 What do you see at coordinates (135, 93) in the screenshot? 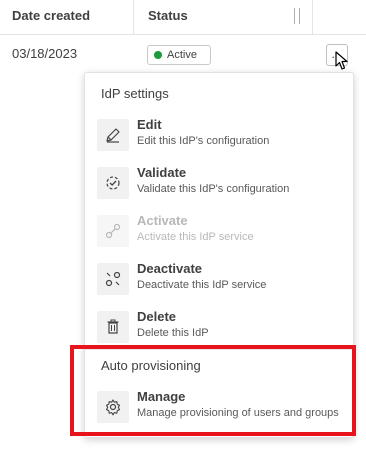
I see `section-title-idp-settings: IdP settings` at bounding box center [135, 93].